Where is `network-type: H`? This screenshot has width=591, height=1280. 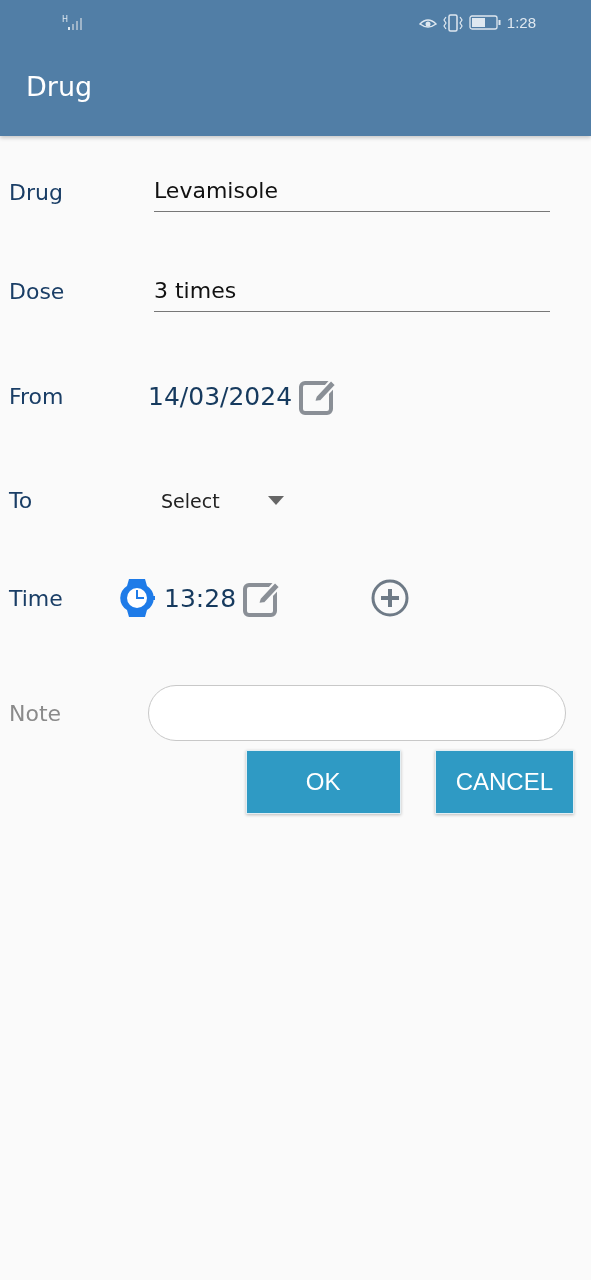
network-type: H is located at coordinates (65, 19).